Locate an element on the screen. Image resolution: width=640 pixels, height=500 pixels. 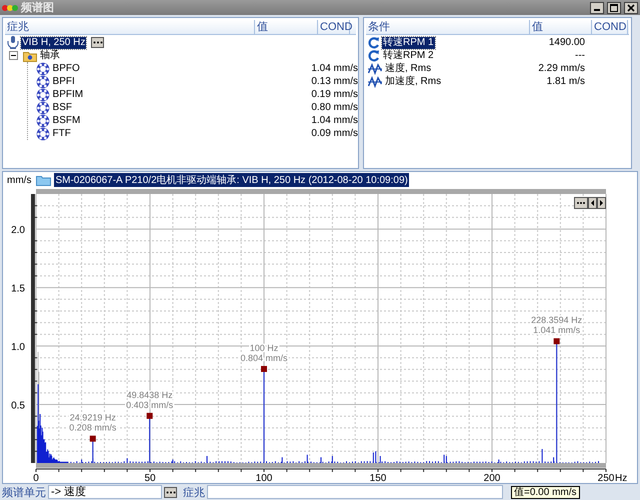
symptom-field is located at coordinates (355, 492).